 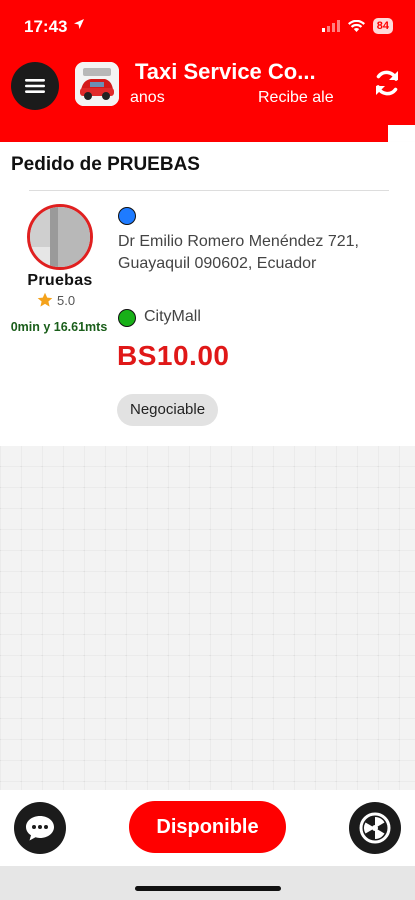 I want to click on origin-marker-icon, so click(x=127, y=216).